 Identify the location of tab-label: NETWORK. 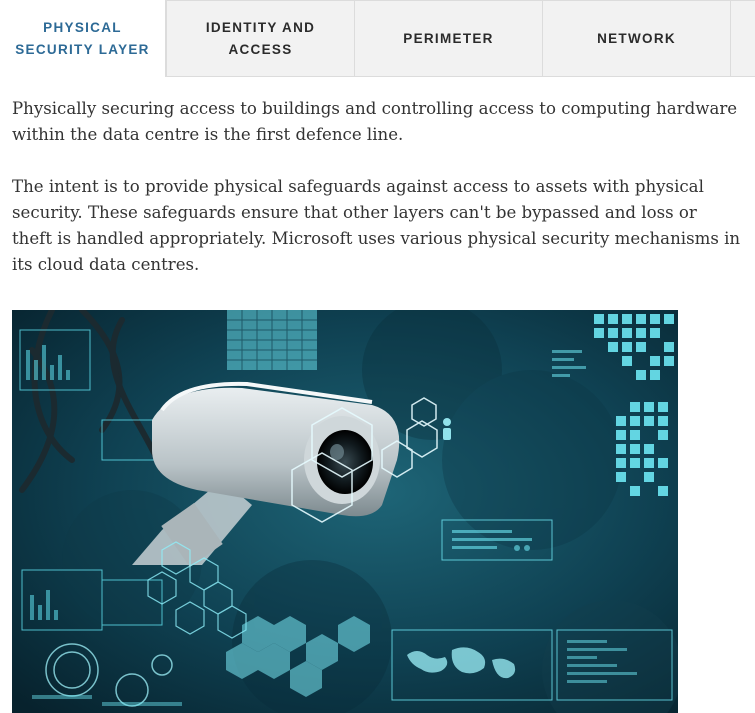
(636, 38).